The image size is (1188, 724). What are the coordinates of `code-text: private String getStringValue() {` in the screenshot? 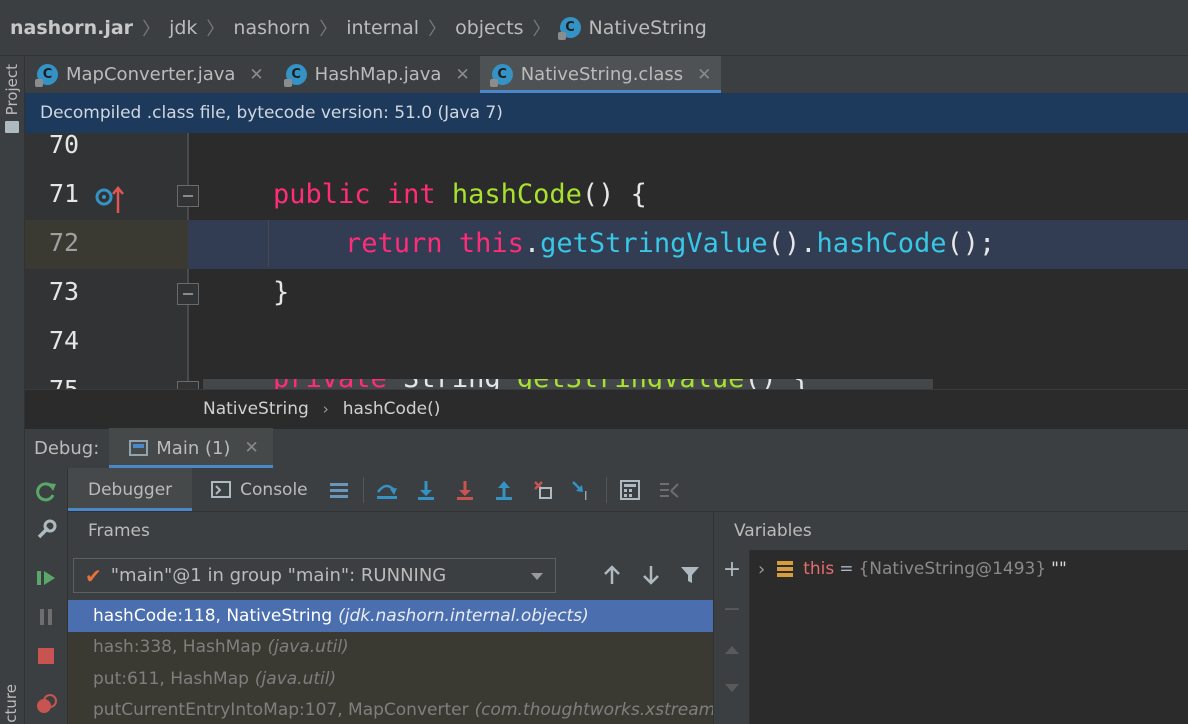 It's located at (541, 384).